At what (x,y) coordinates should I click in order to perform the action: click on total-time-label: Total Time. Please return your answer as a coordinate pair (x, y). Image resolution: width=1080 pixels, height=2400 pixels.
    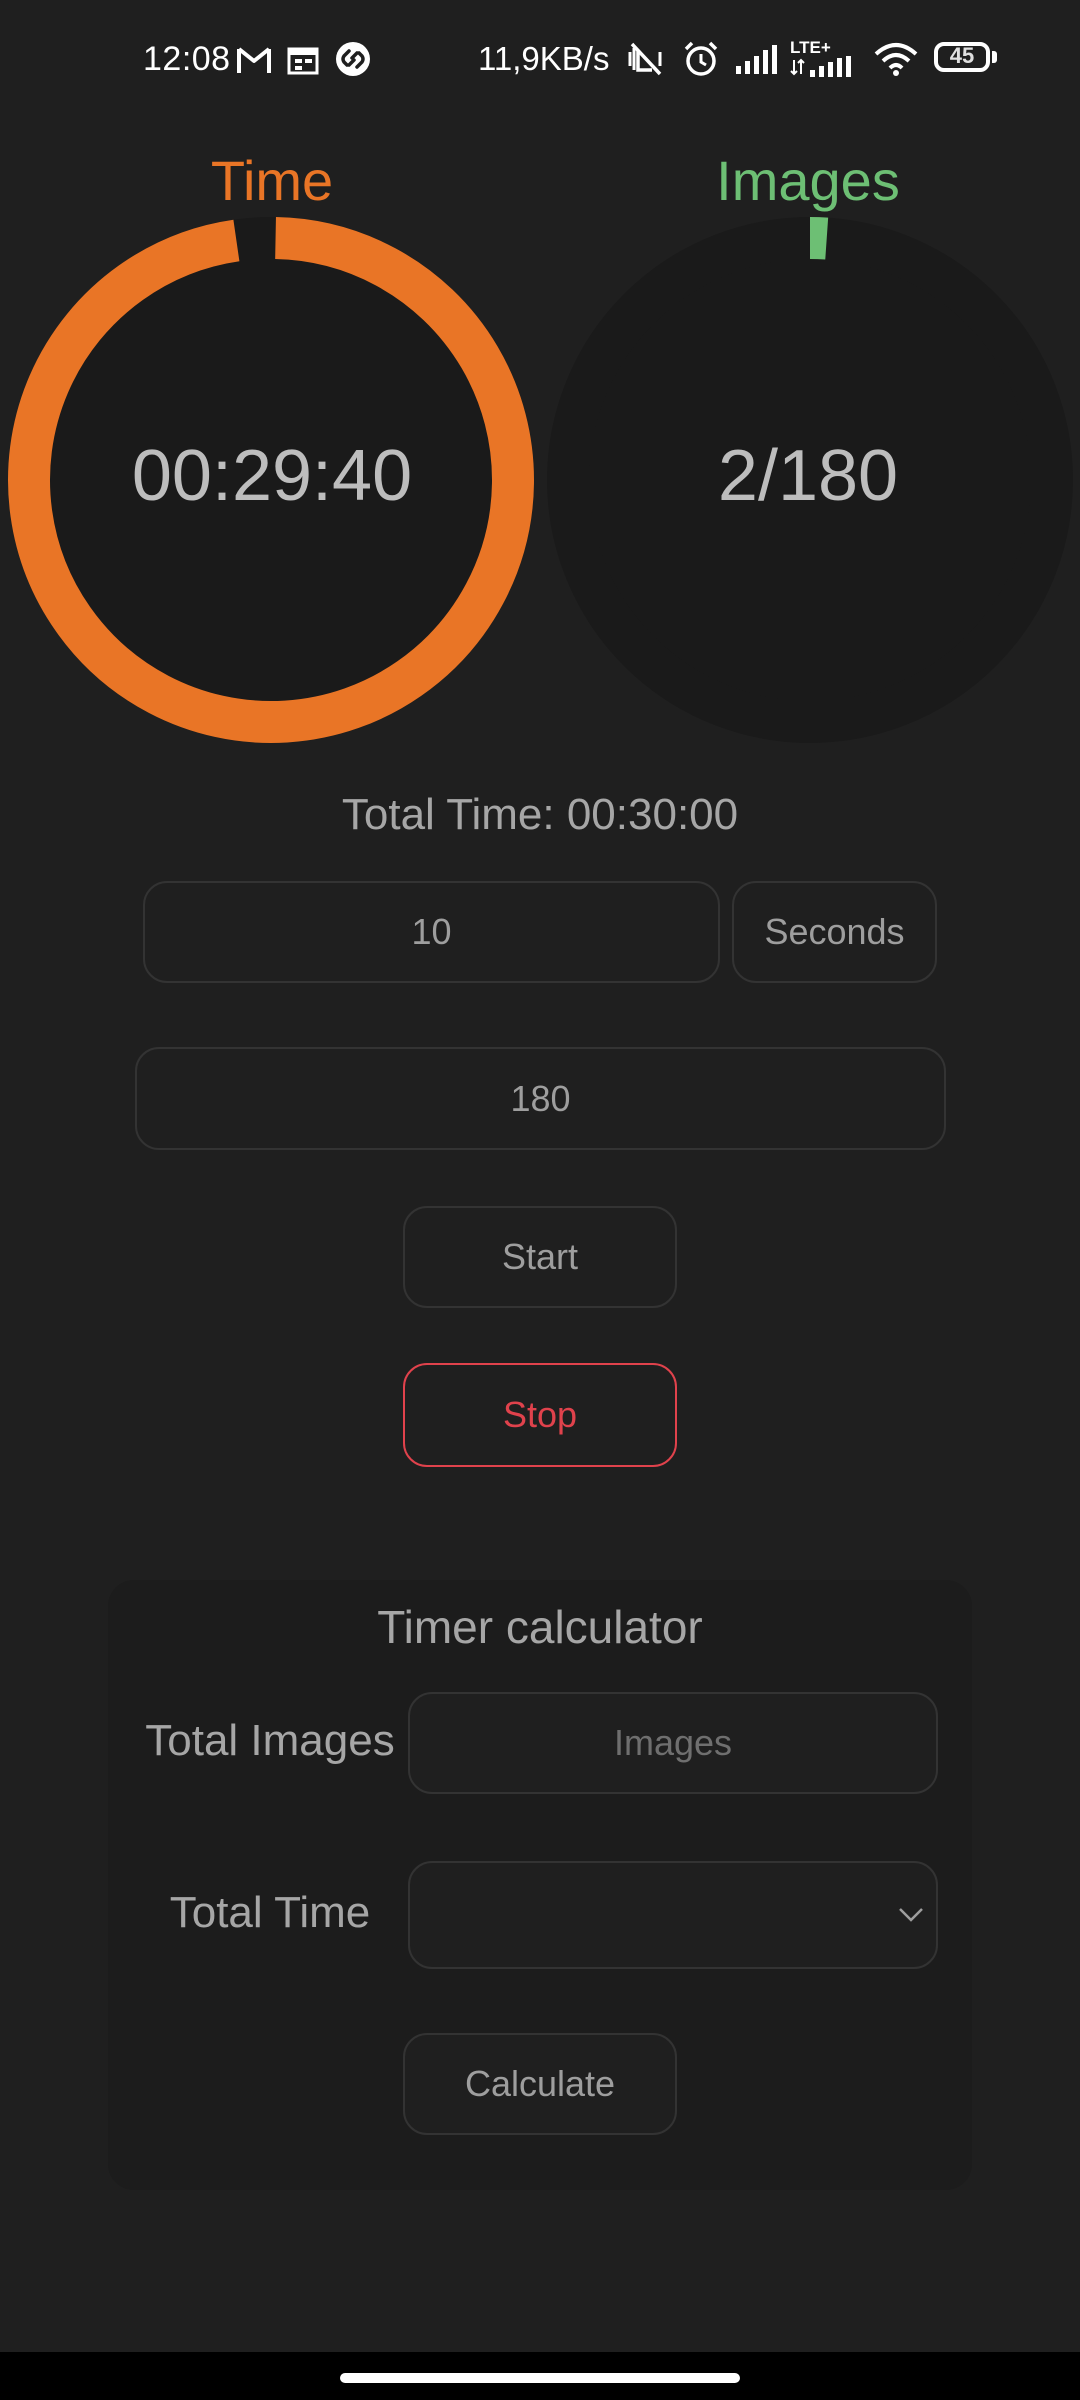
    Looking at the image, I should click on (270, 1912).